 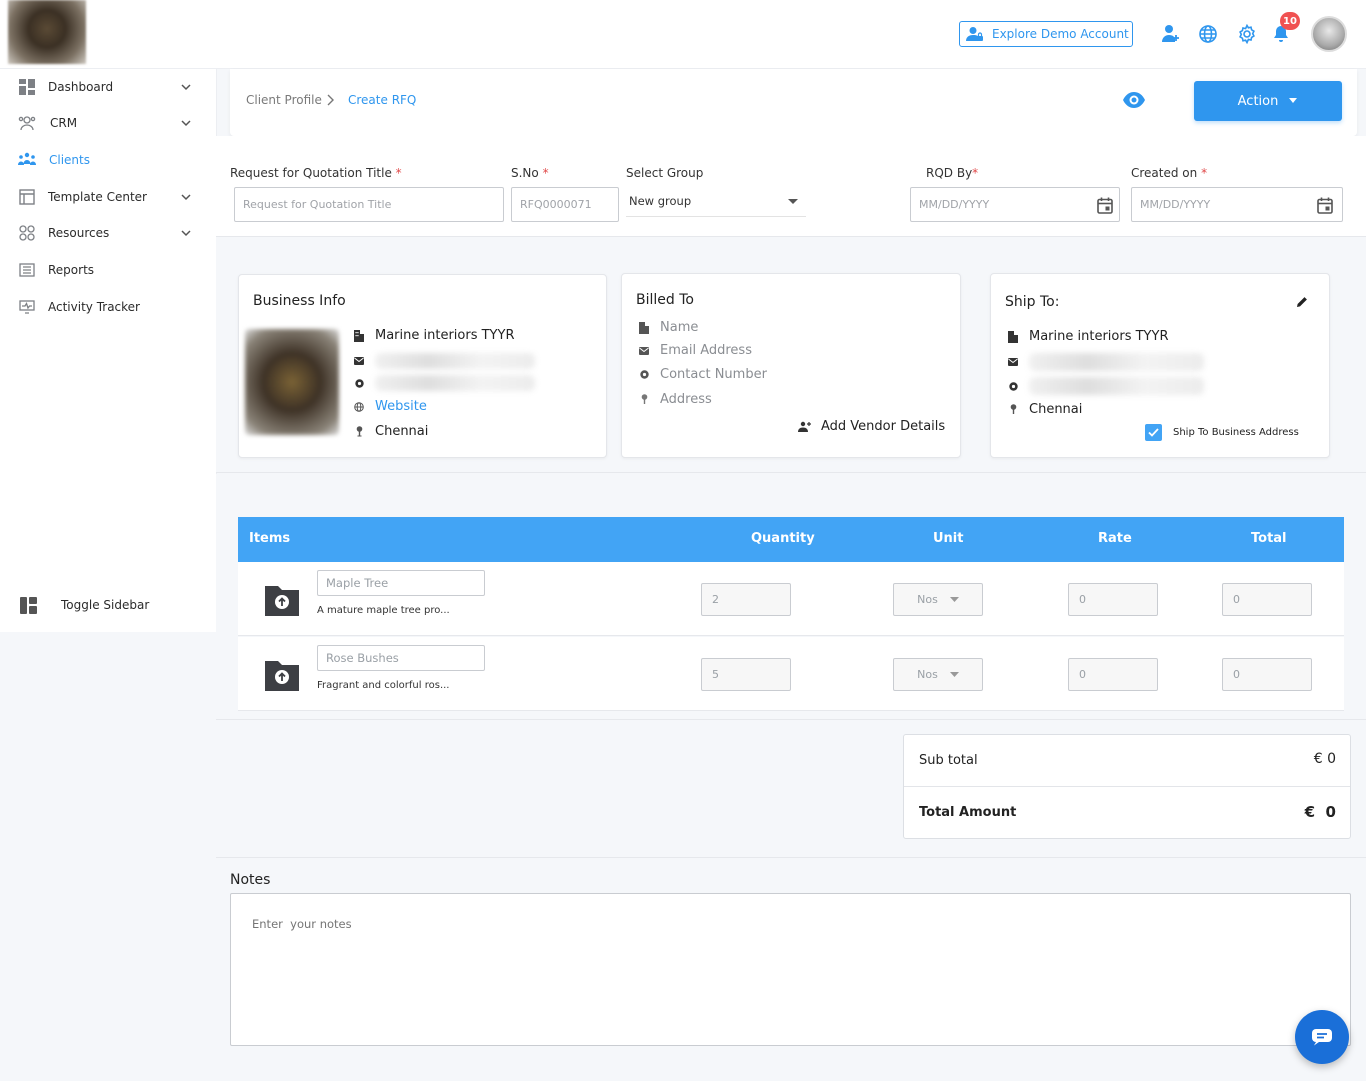 What do you see at coordinates (108, 307) in the screenshot?
I see `sidebar-item-activity-tracker: Activity Tracker` at bounding box center [108, 307].